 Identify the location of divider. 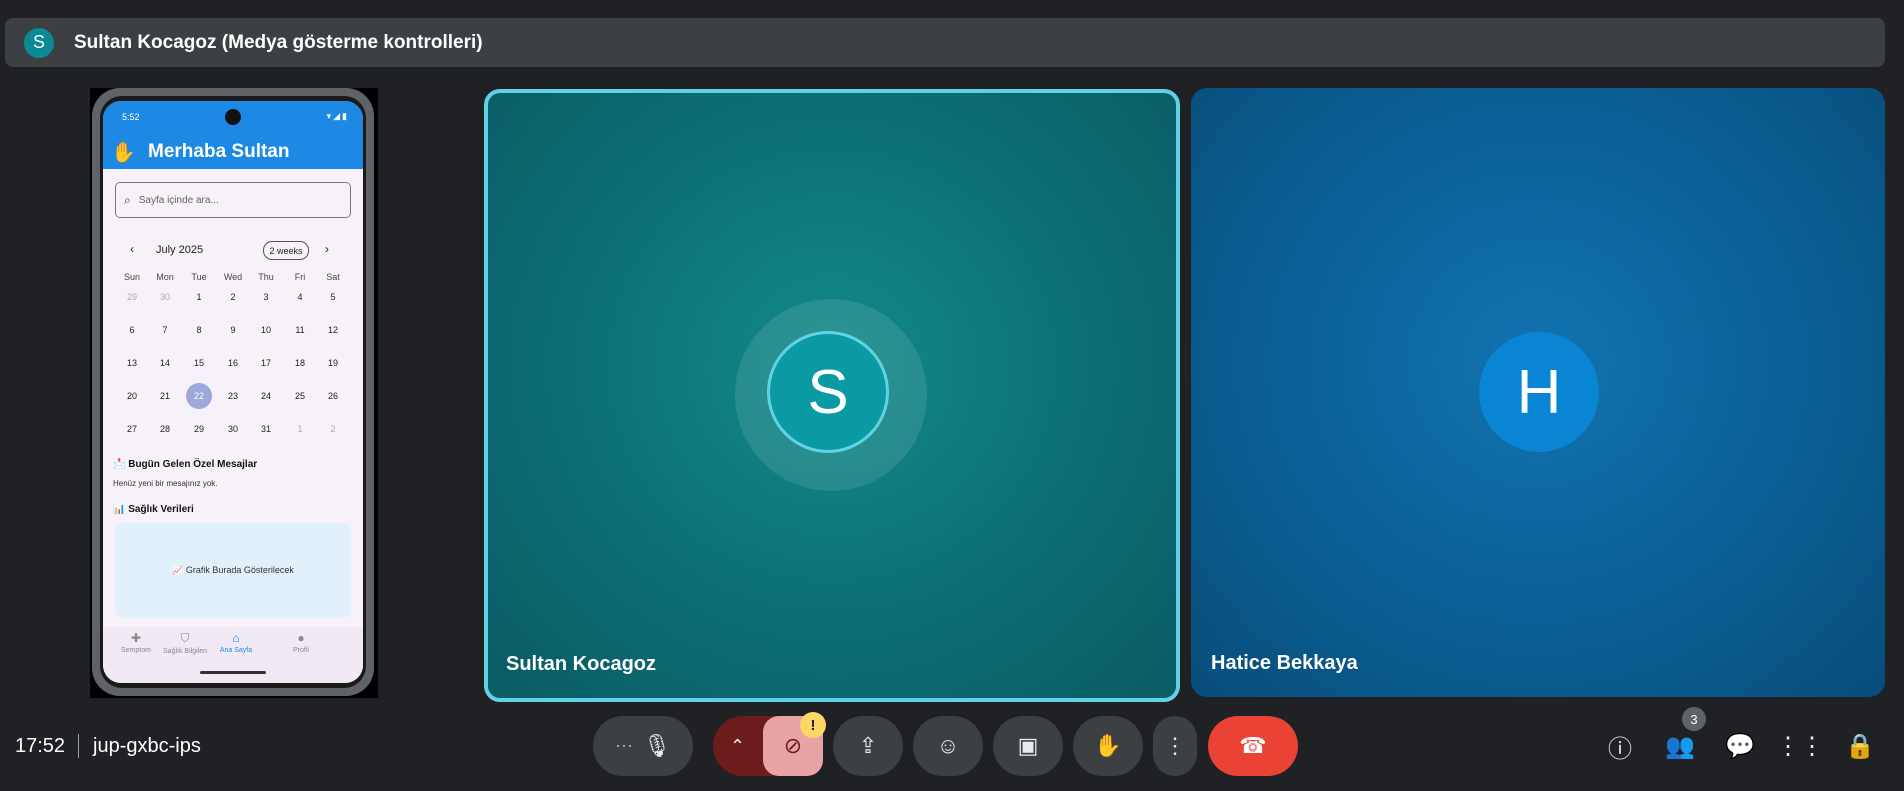
(78, 746).